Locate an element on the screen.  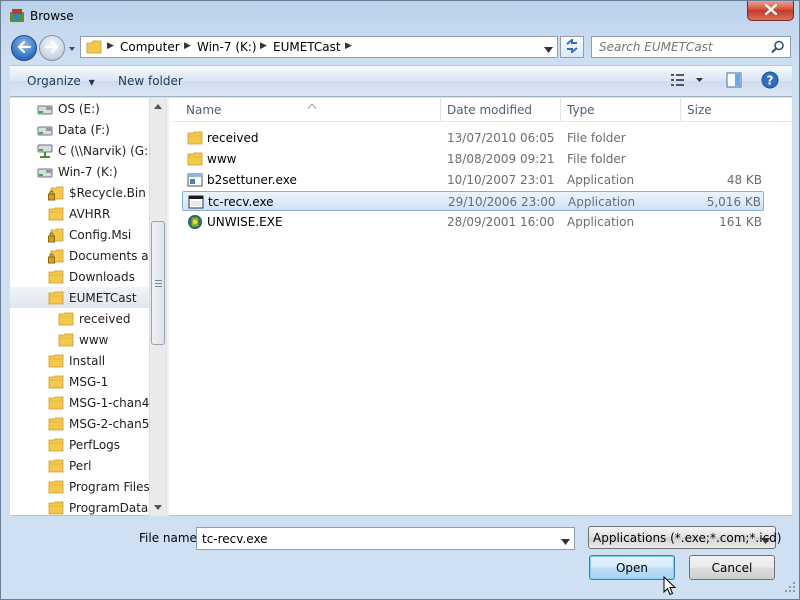
close-button is located at coordinates (770, 11).